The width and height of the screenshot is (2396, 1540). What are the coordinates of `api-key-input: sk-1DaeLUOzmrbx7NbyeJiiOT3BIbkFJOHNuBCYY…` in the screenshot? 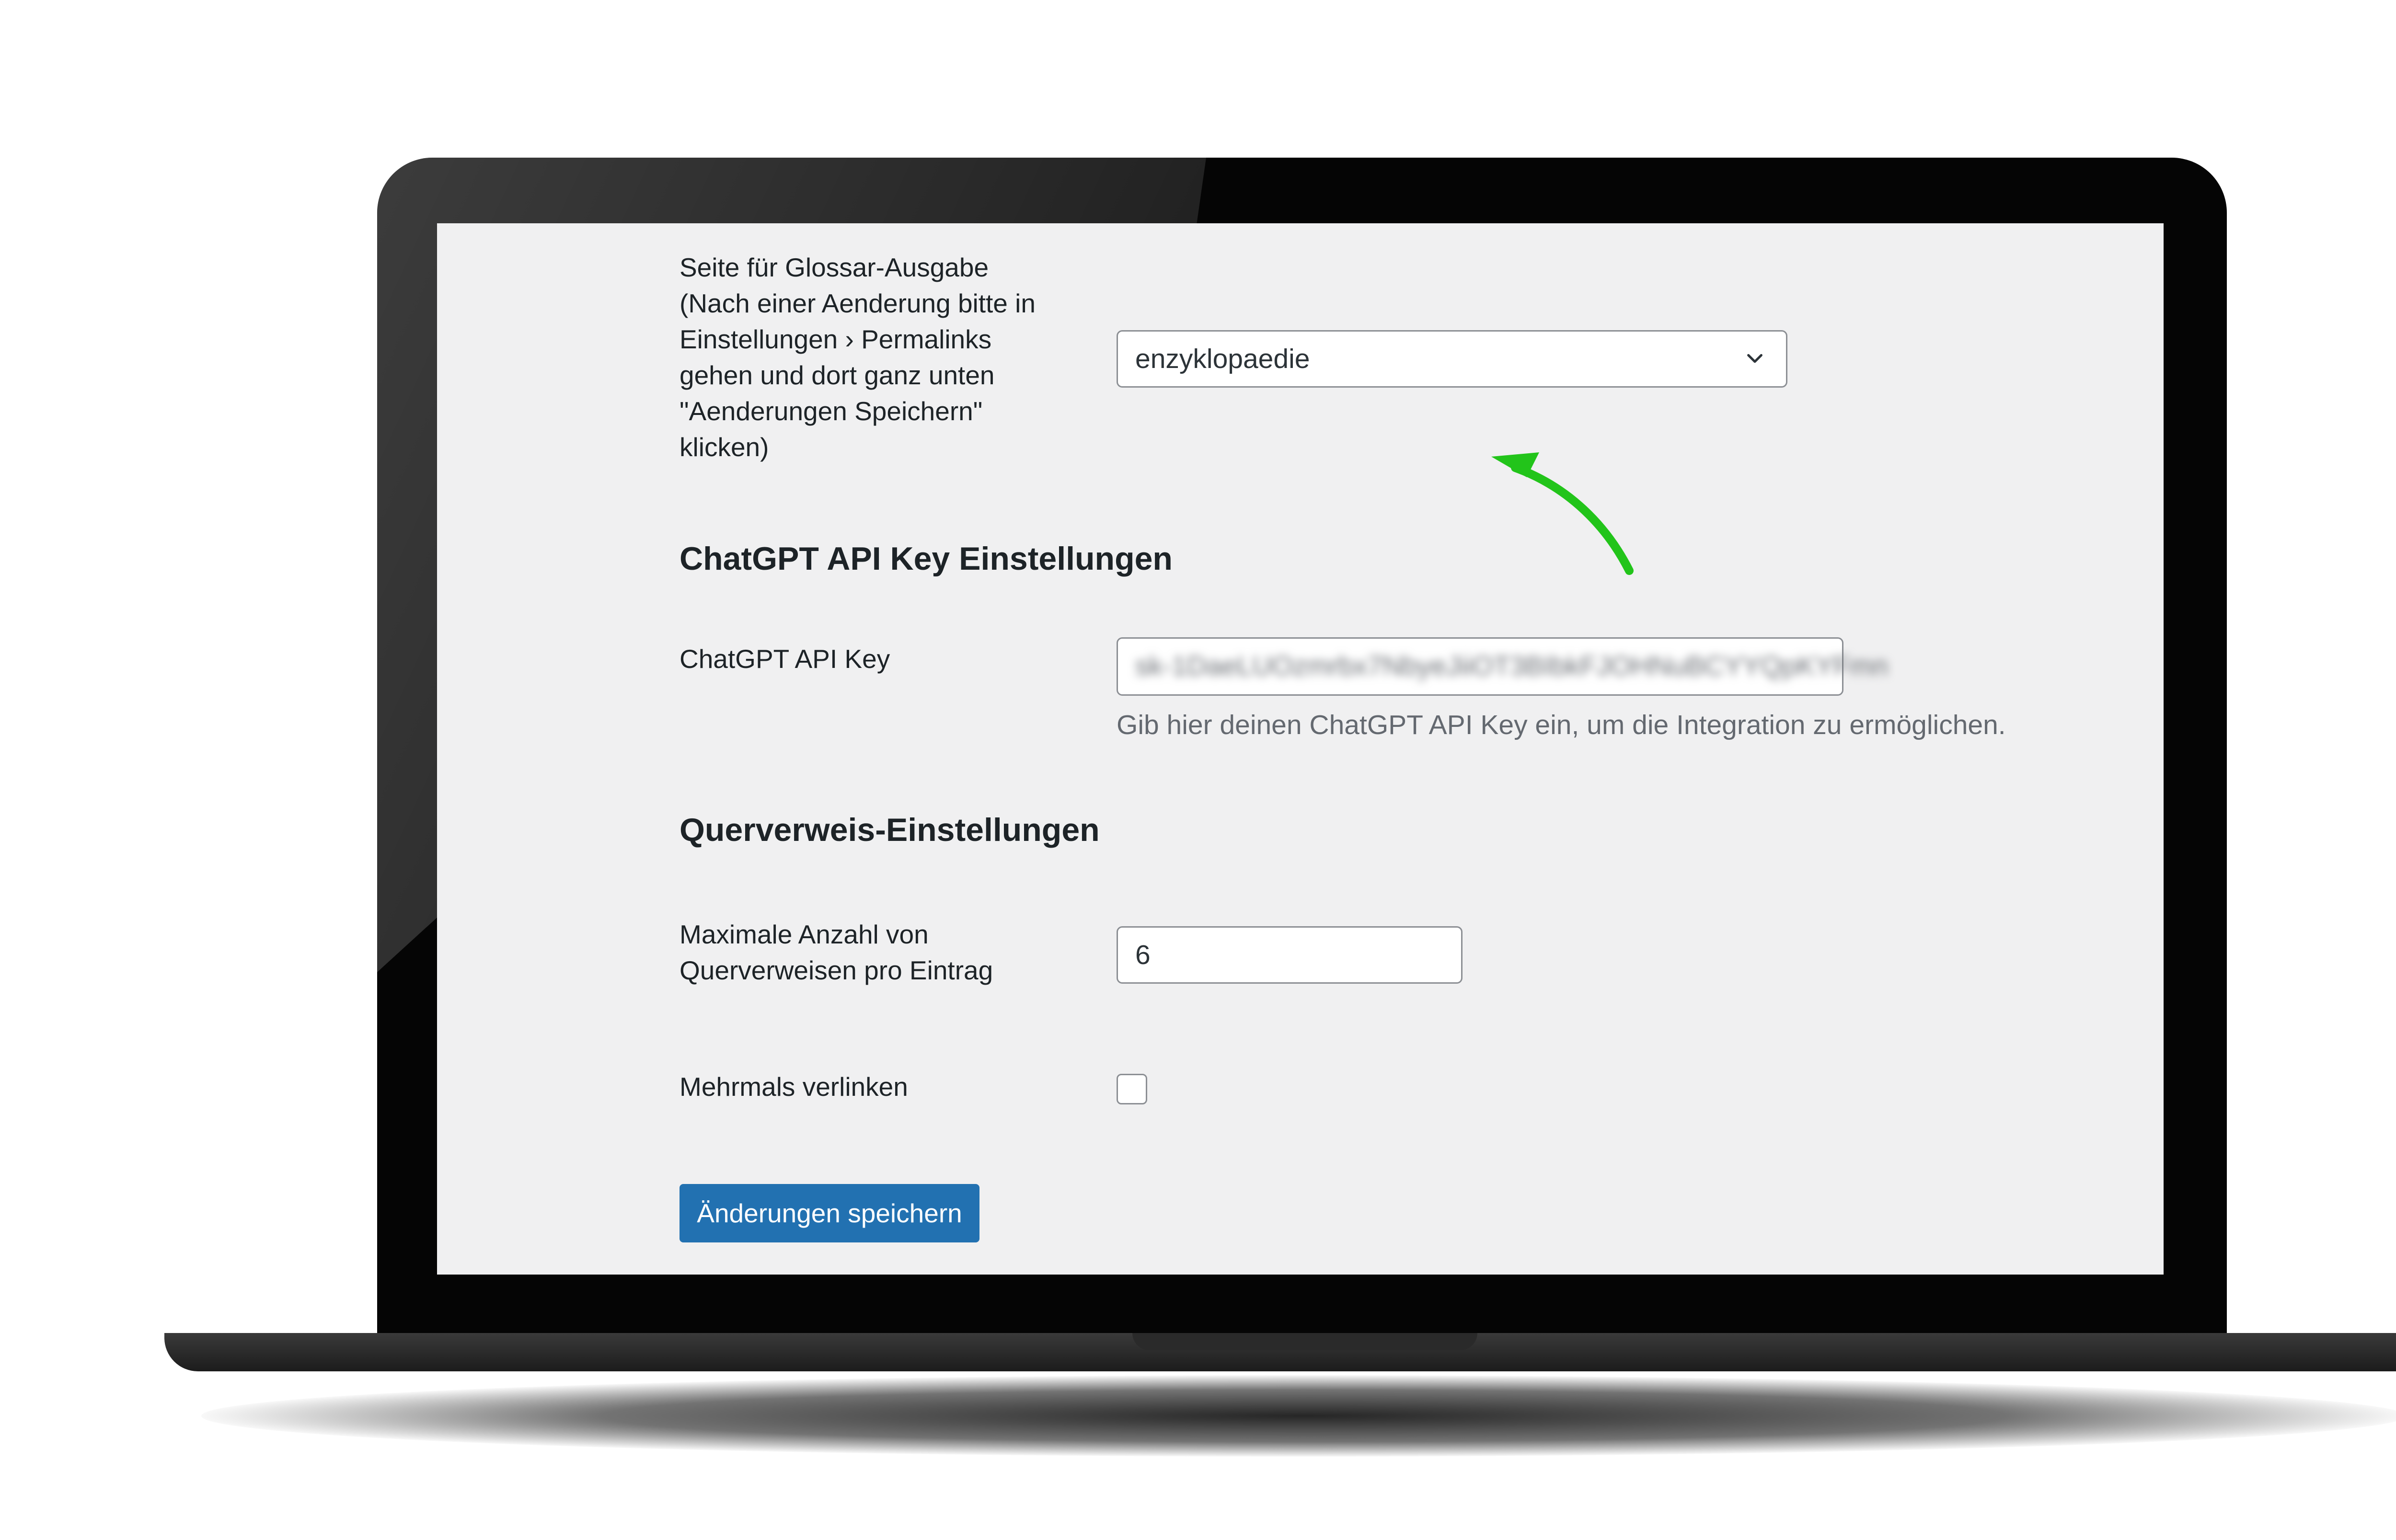 It's located at (1503, 666).